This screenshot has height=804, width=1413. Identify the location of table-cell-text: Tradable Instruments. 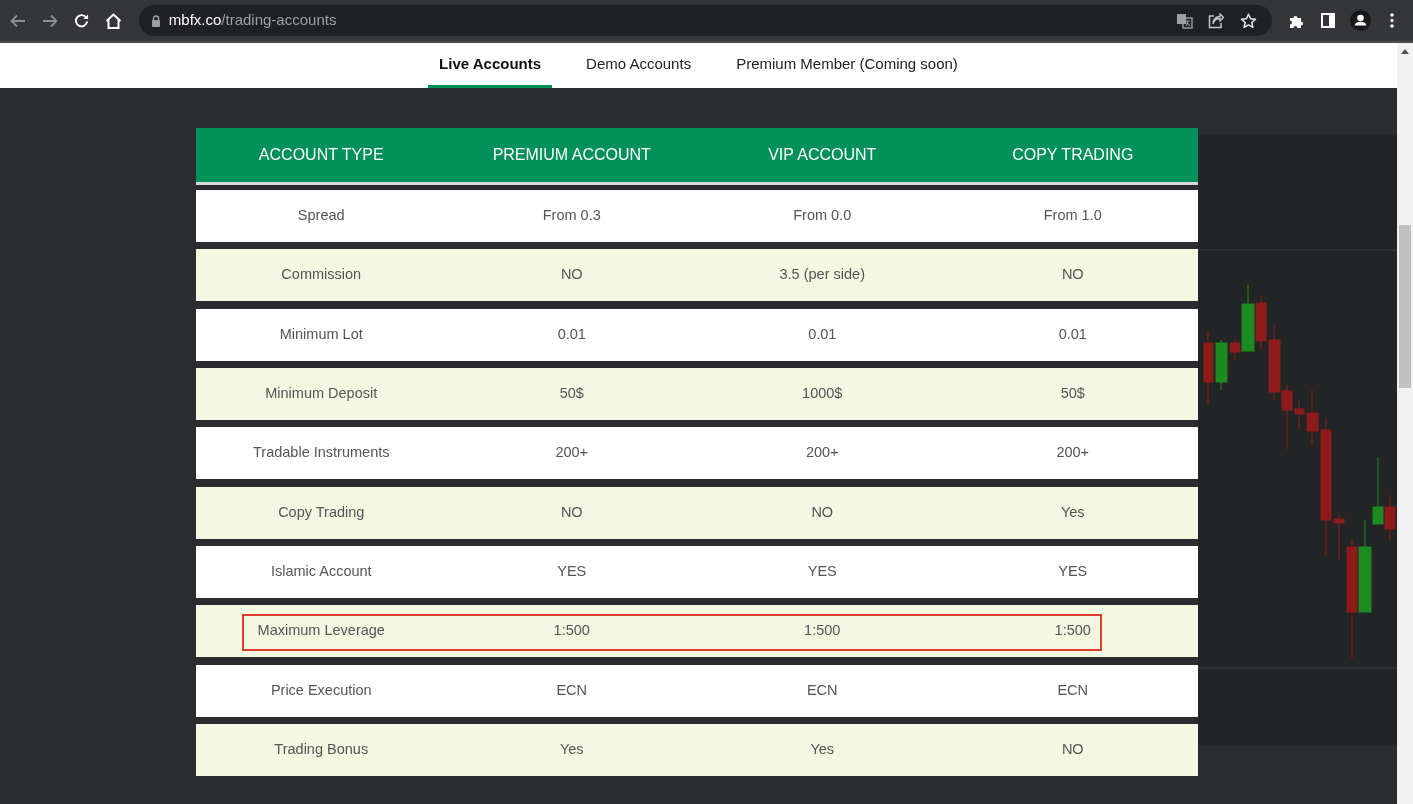
(321, 453).